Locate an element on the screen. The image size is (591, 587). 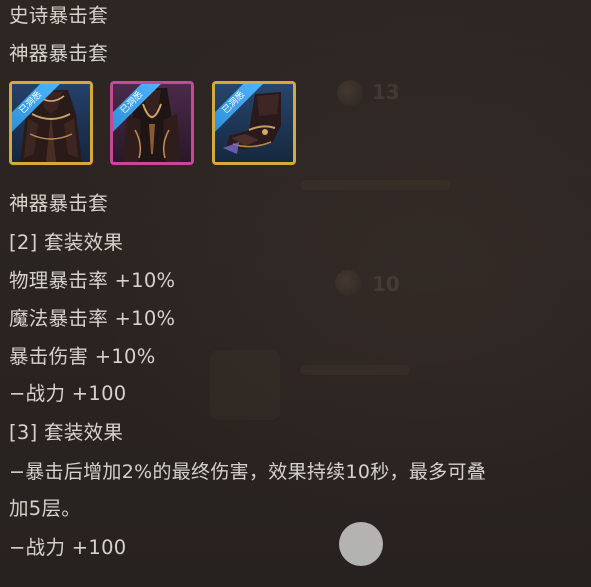
background-number: 10 is located at coordinates (386, 284).